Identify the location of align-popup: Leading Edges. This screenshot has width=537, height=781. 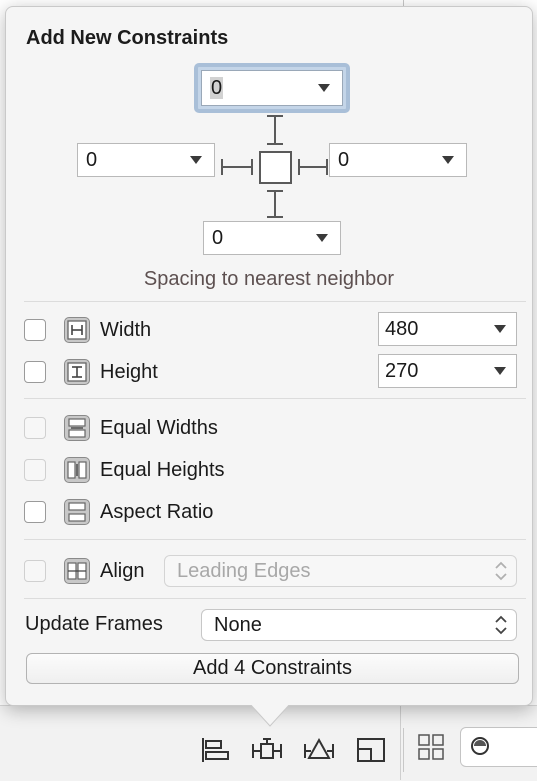
(340, 571).